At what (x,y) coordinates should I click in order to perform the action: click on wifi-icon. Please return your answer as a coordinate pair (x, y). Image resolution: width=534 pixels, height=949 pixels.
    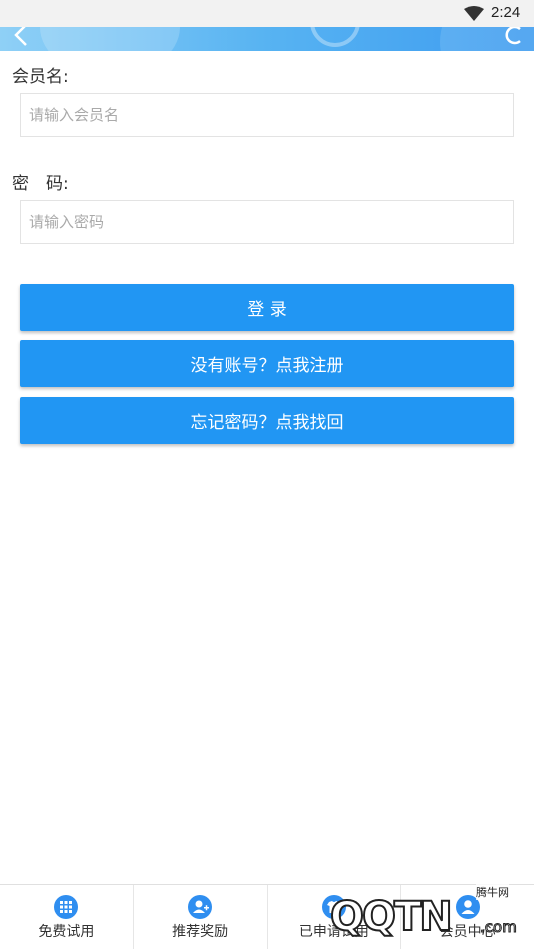
    Looking at the image, I should click on (474, 13).